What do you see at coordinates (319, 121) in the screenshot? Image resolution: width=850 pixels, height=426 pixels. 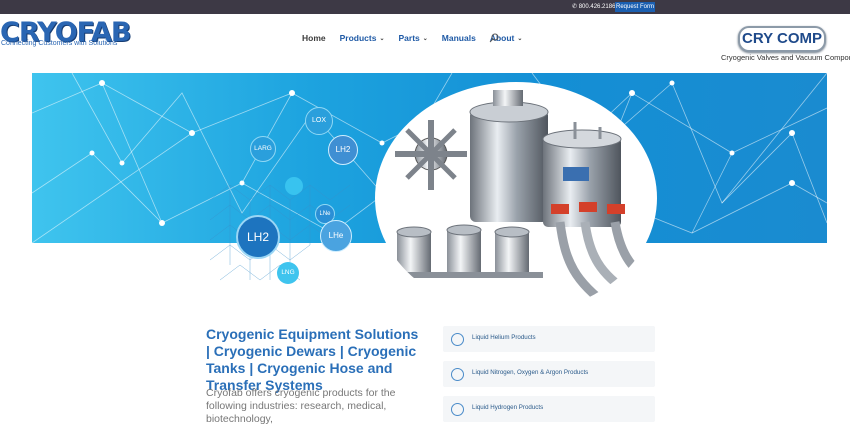 I see `bubble-lox: LOX` at bounding box center [319, 121].